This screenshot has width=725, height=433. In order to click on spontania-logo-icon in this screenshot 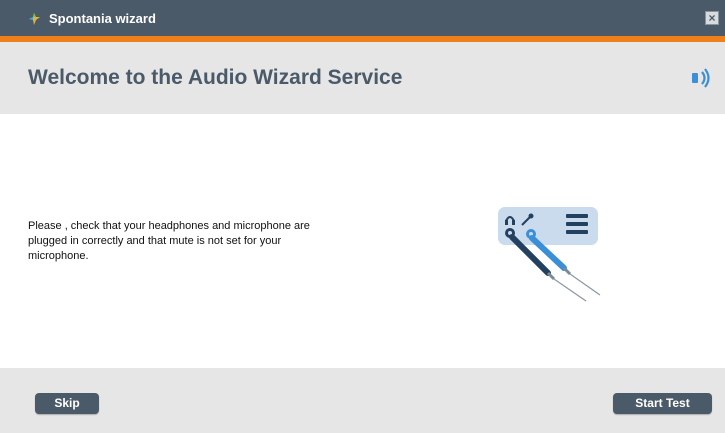, I will do `click(34, 19)`.